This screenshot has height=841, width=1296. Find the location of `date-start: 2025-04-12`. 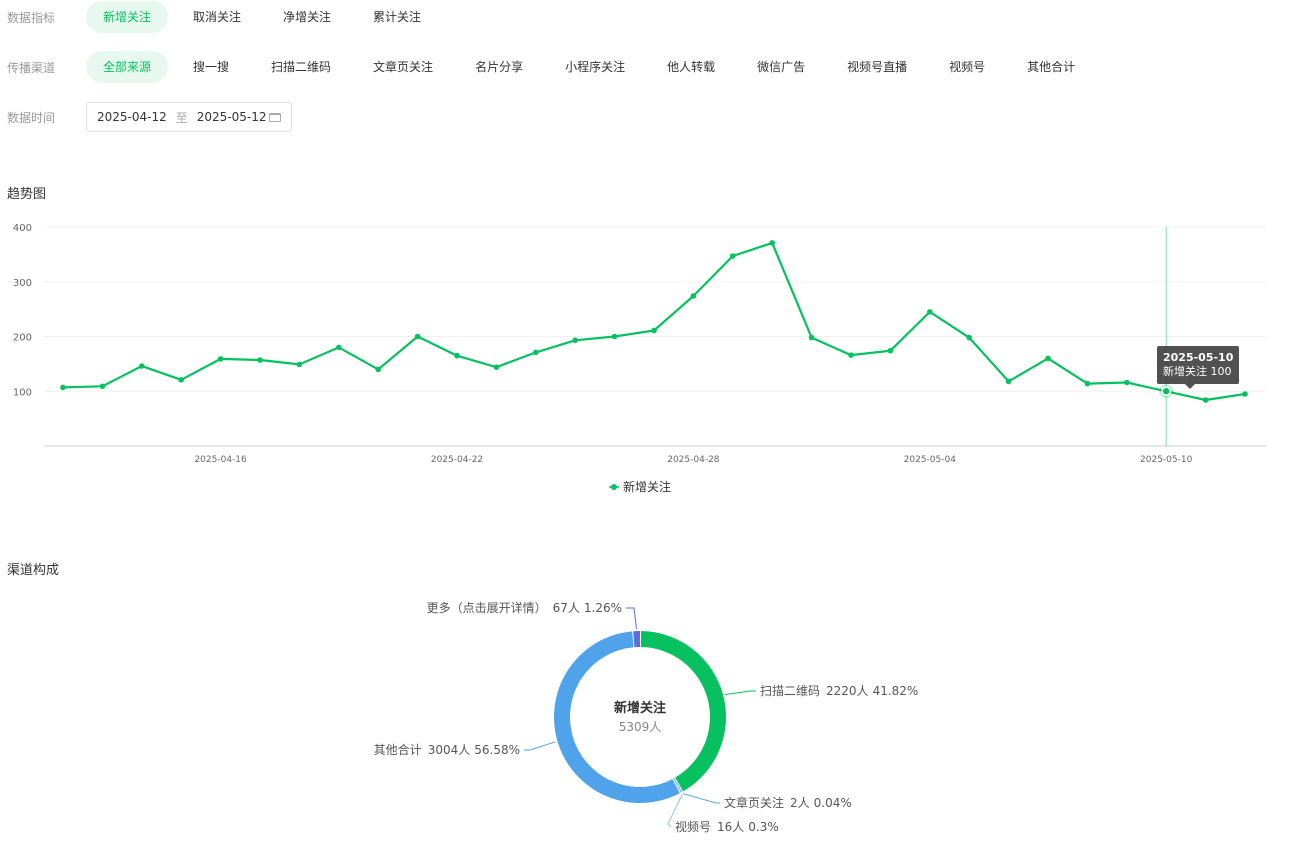

date-start: 2025-04-12 is located at coordinates (132, 117).